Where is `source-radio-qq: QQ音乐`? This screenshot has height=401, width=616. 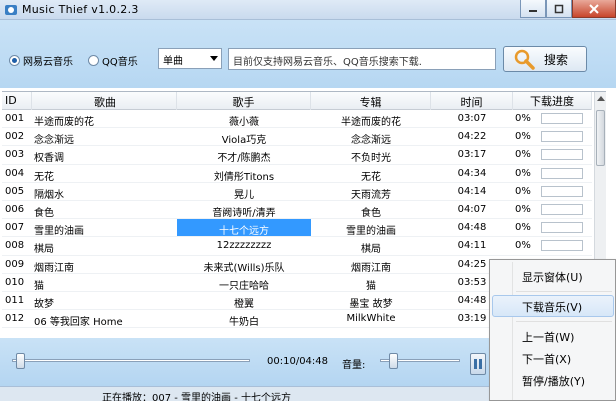 source-radio-qq: QQ音乐 is located at coordinates (113, 60).